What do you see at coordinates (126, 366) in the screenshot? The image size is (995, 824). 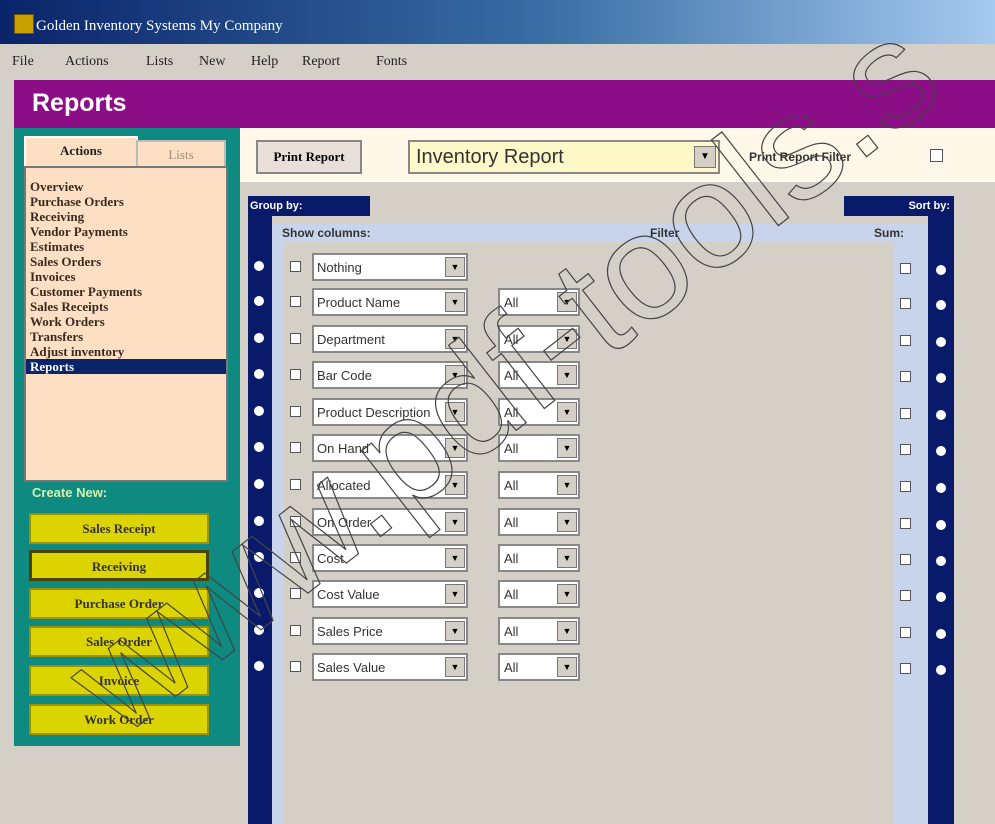 I see `action-item: Reports` at bounding box center [126, 366].